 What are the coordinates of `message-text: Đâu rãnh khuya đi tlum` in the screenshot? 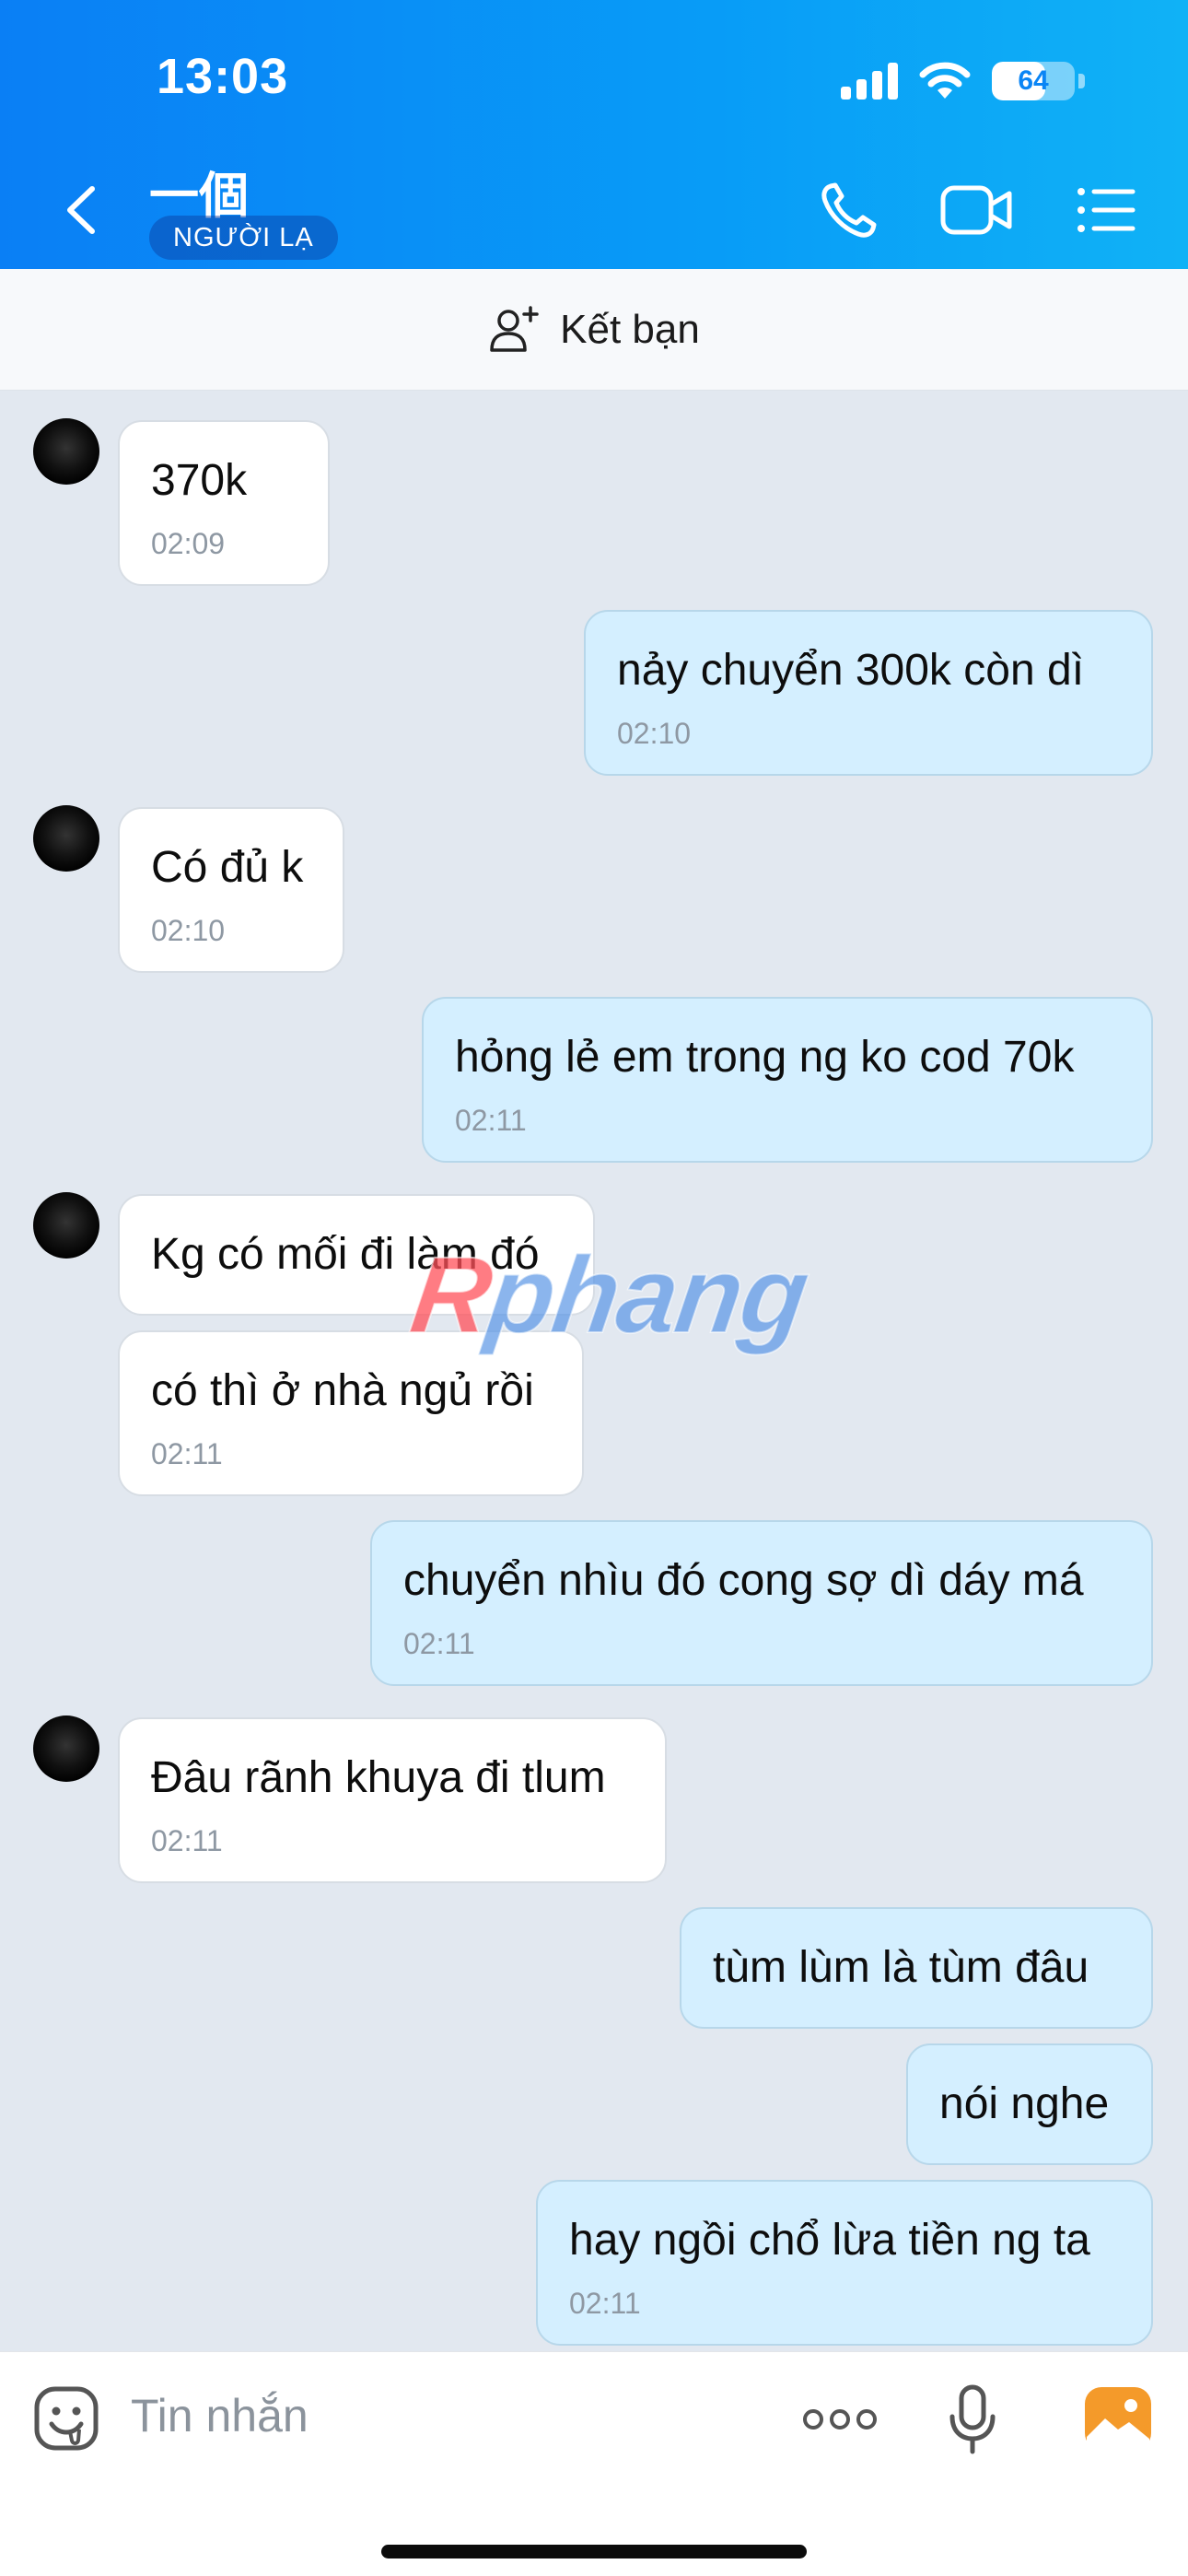 It's located at (378, 1777).